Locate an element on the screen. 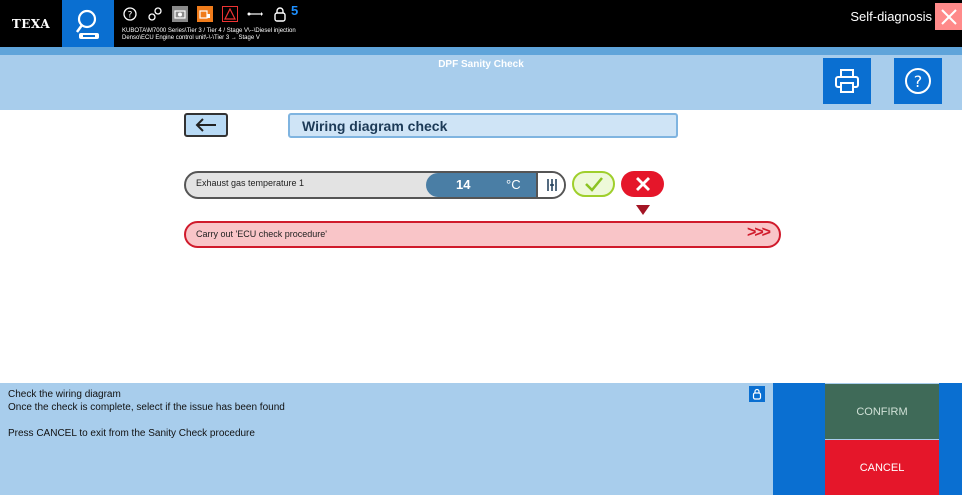 This screenshot has height=495, width=962. cross-icon is located at coordinates (642, 184).